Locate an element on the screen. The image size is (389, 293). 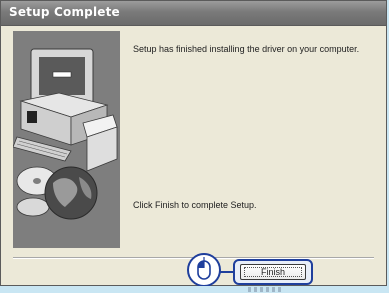
finish-button-highlight: Finish is located at coordinates (273, 272).